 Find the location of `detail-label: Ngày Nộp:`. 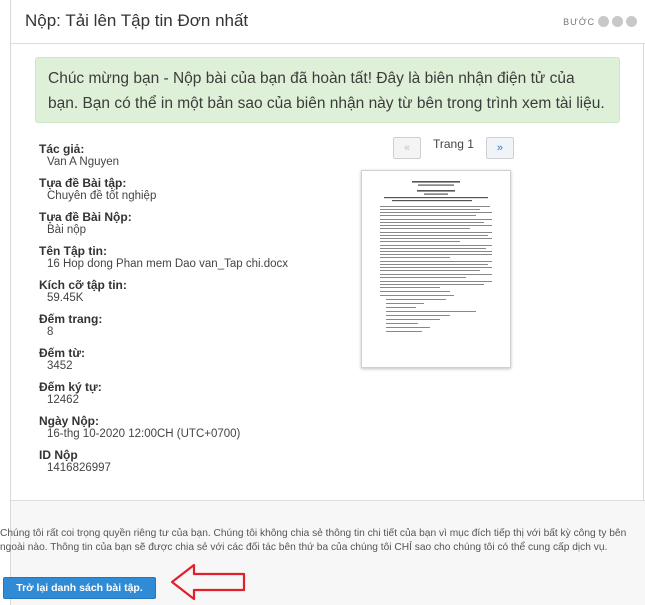

detail-label: Ngày Nộp: is located at coordinates (69, 421).